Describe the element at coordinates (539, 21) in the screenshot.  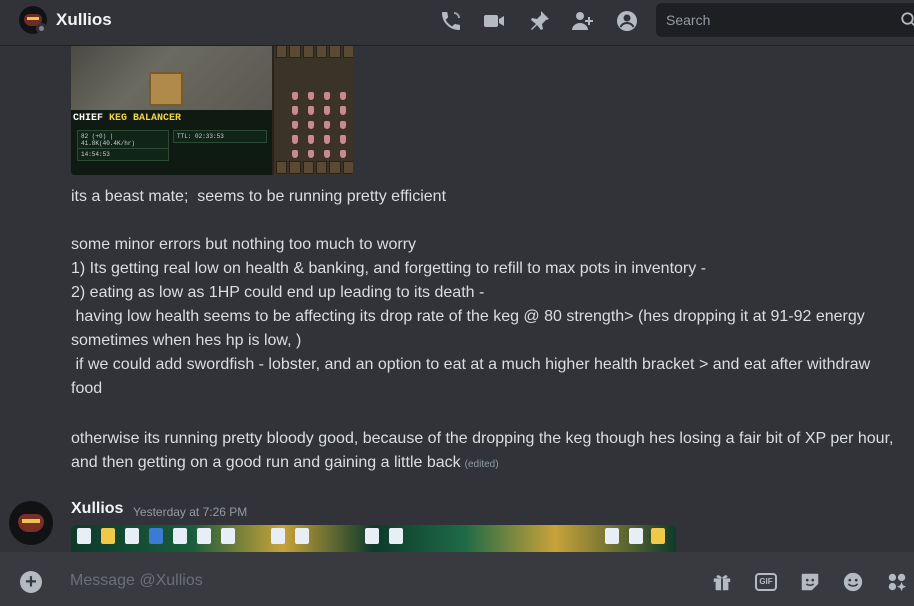
I see `pinned-messages-icon` at that location.